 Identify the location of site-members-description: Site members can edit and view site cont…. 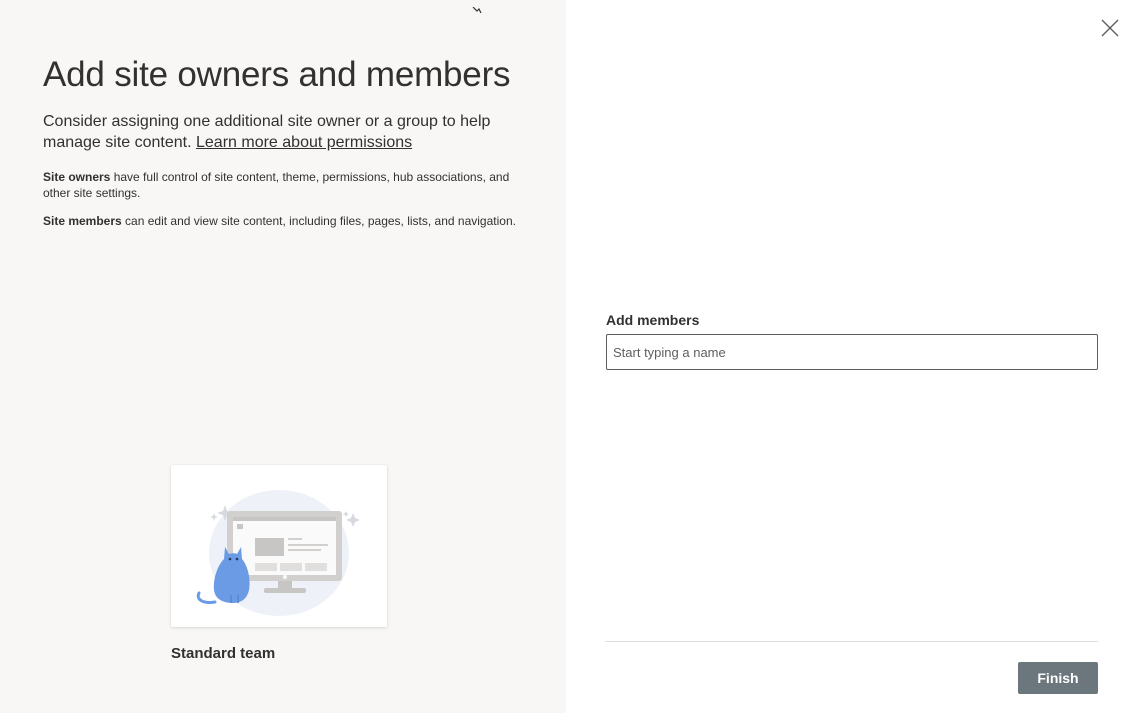
(283, 221).